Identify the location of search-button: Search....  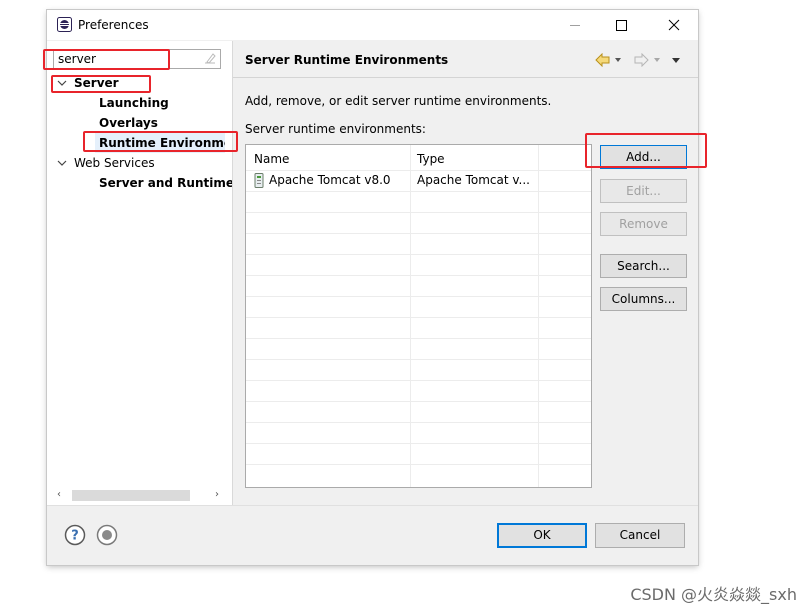
(643, 266).